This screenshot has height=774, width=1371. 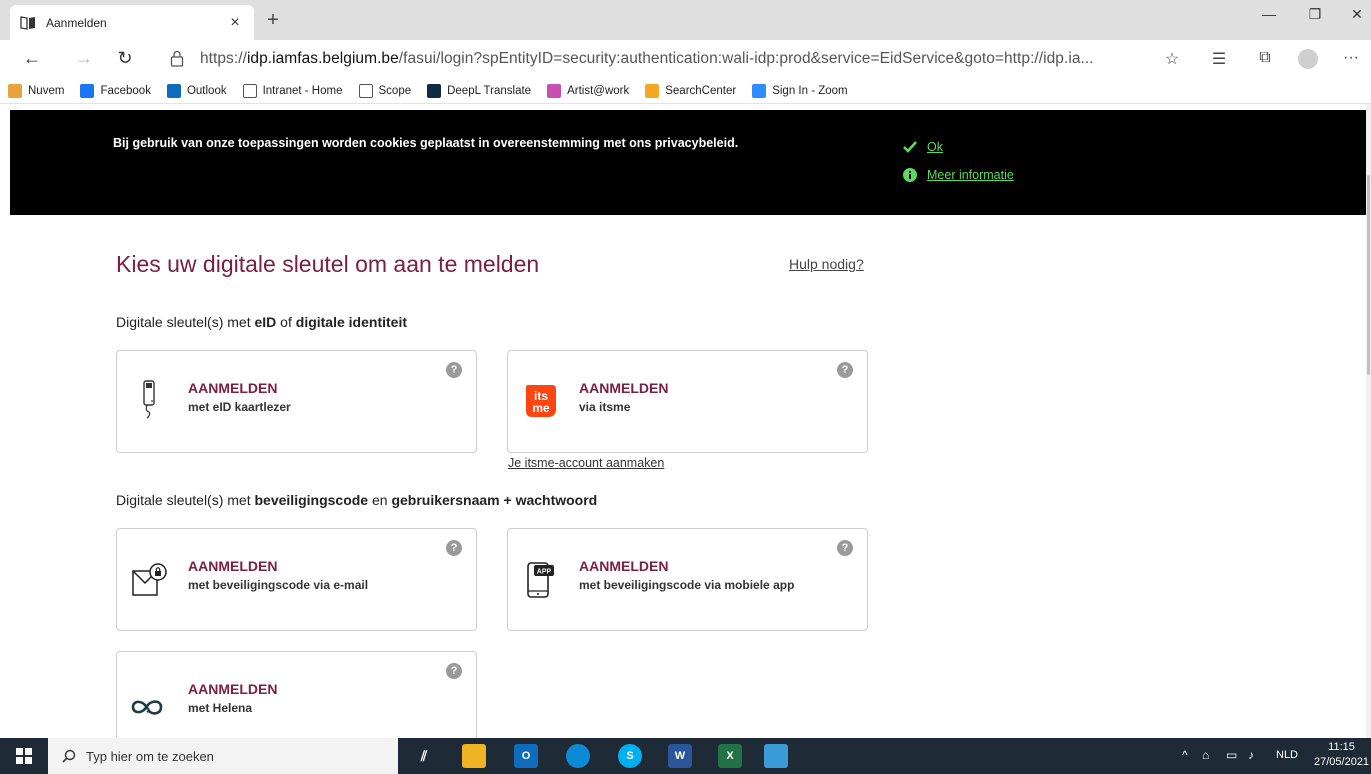 I want to click on tray-language: NLD, so click(x=1287, y=755).